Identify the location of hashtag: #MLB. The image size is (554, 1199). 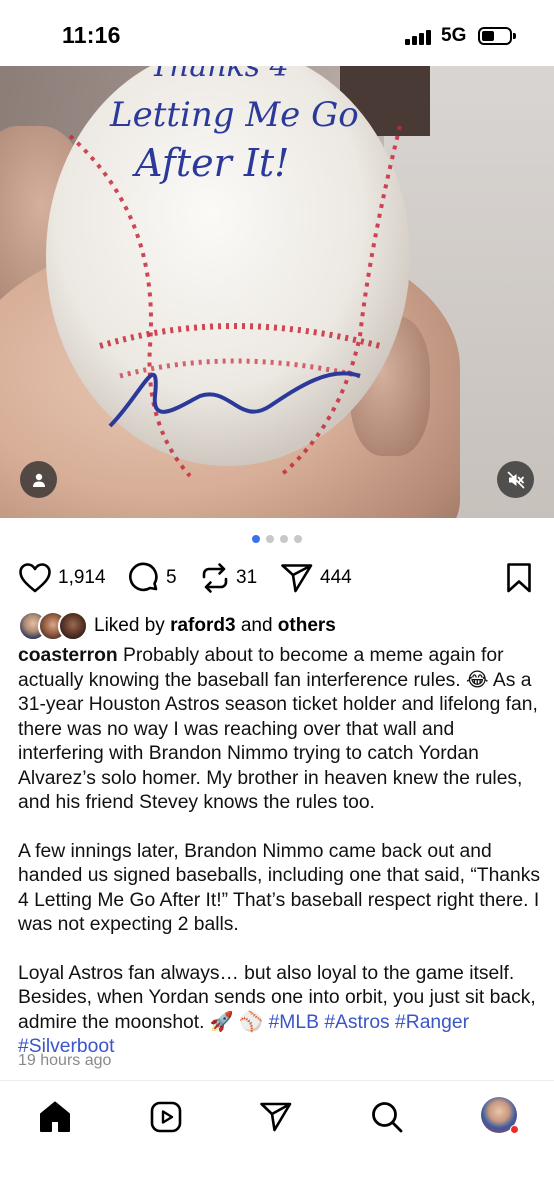
(294, 1022).